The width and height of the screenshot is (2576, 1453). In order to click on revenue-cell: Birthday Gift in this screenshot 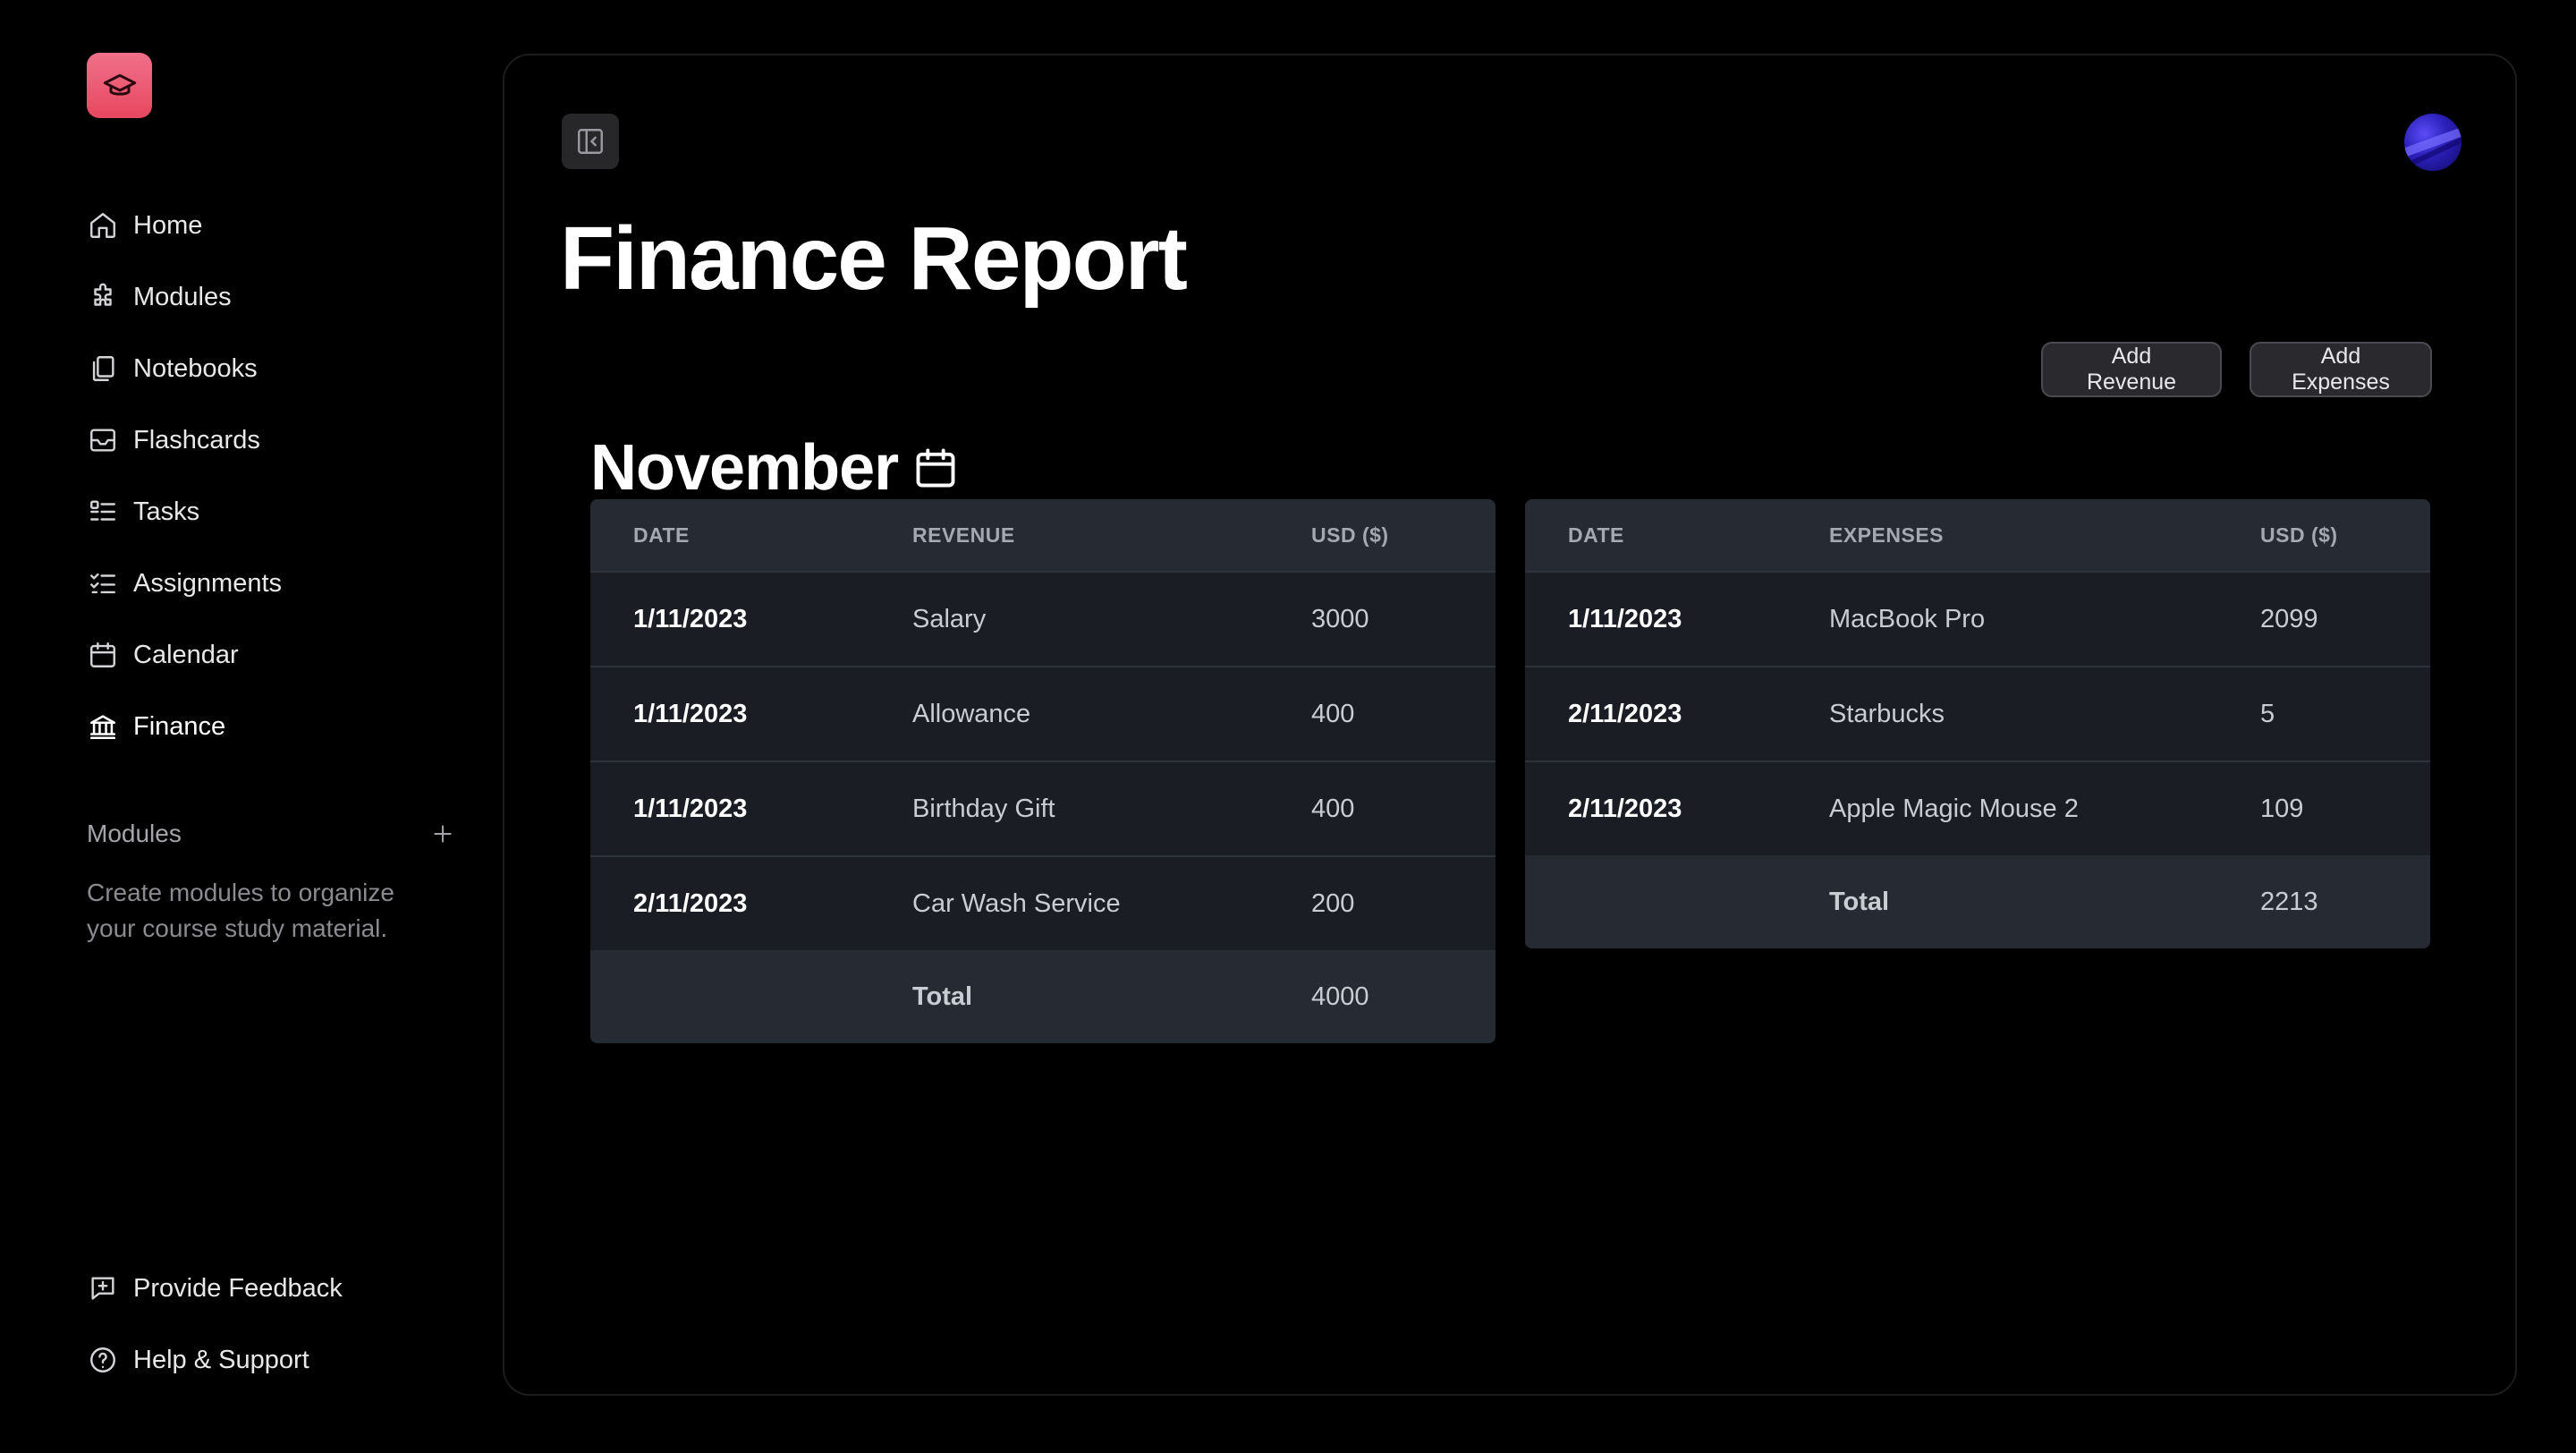, I will do `click(983, 808)`.